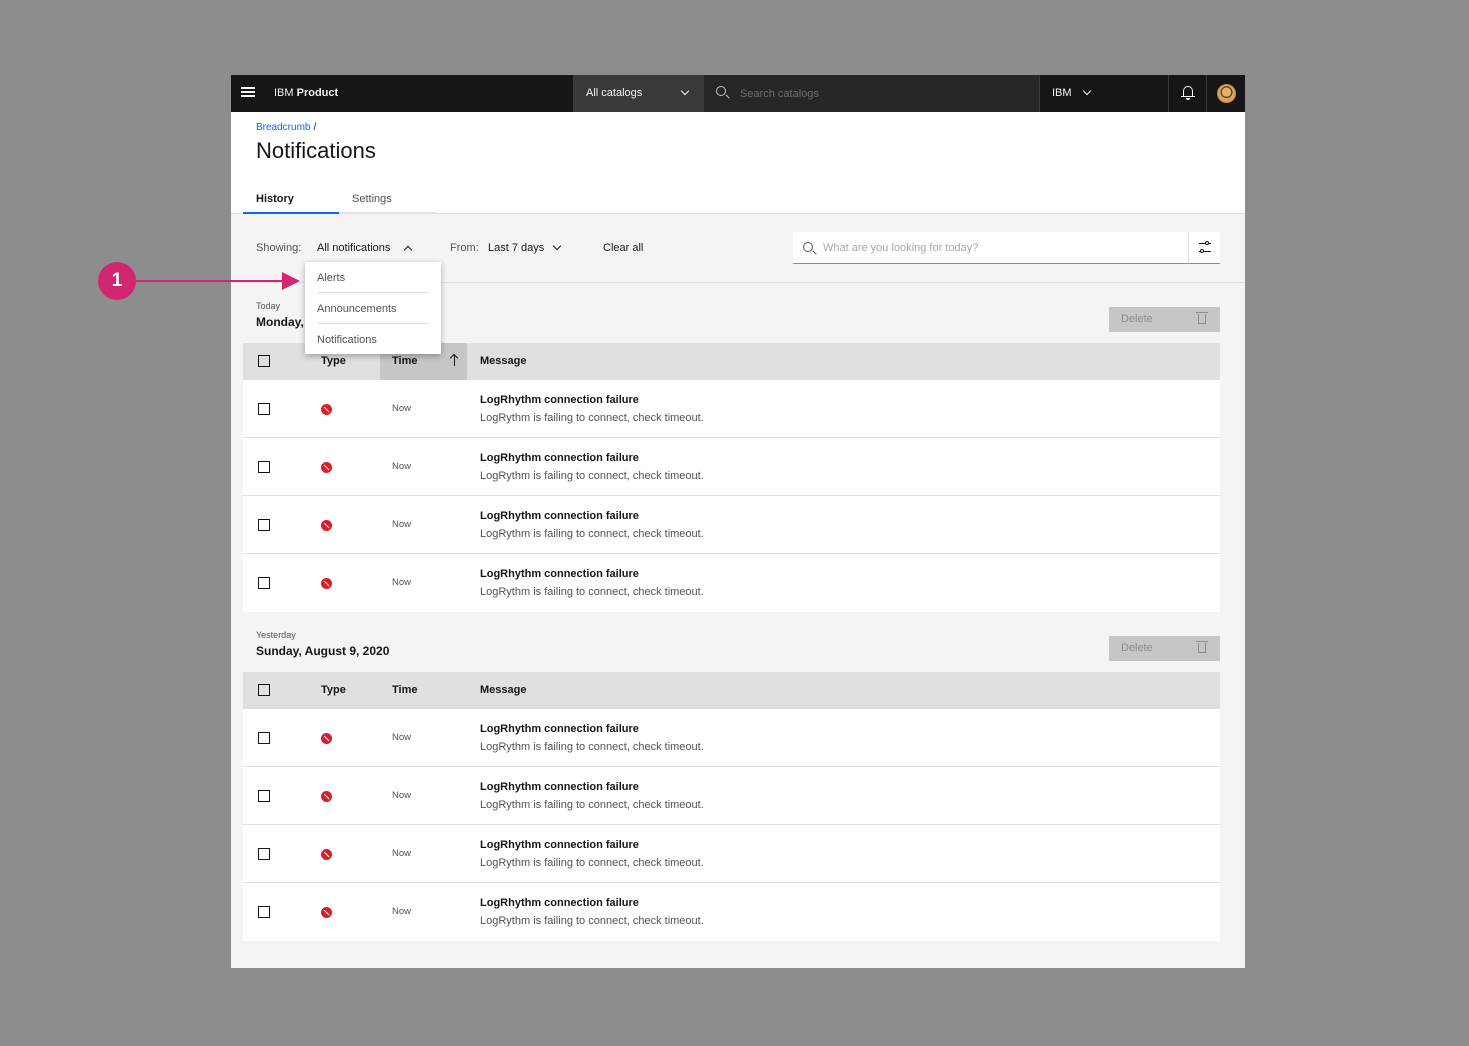 The height and width of the screenshot is (1046, 1469). I want to click on date-range-dropdown: Last 7 days, so click(525, 247).